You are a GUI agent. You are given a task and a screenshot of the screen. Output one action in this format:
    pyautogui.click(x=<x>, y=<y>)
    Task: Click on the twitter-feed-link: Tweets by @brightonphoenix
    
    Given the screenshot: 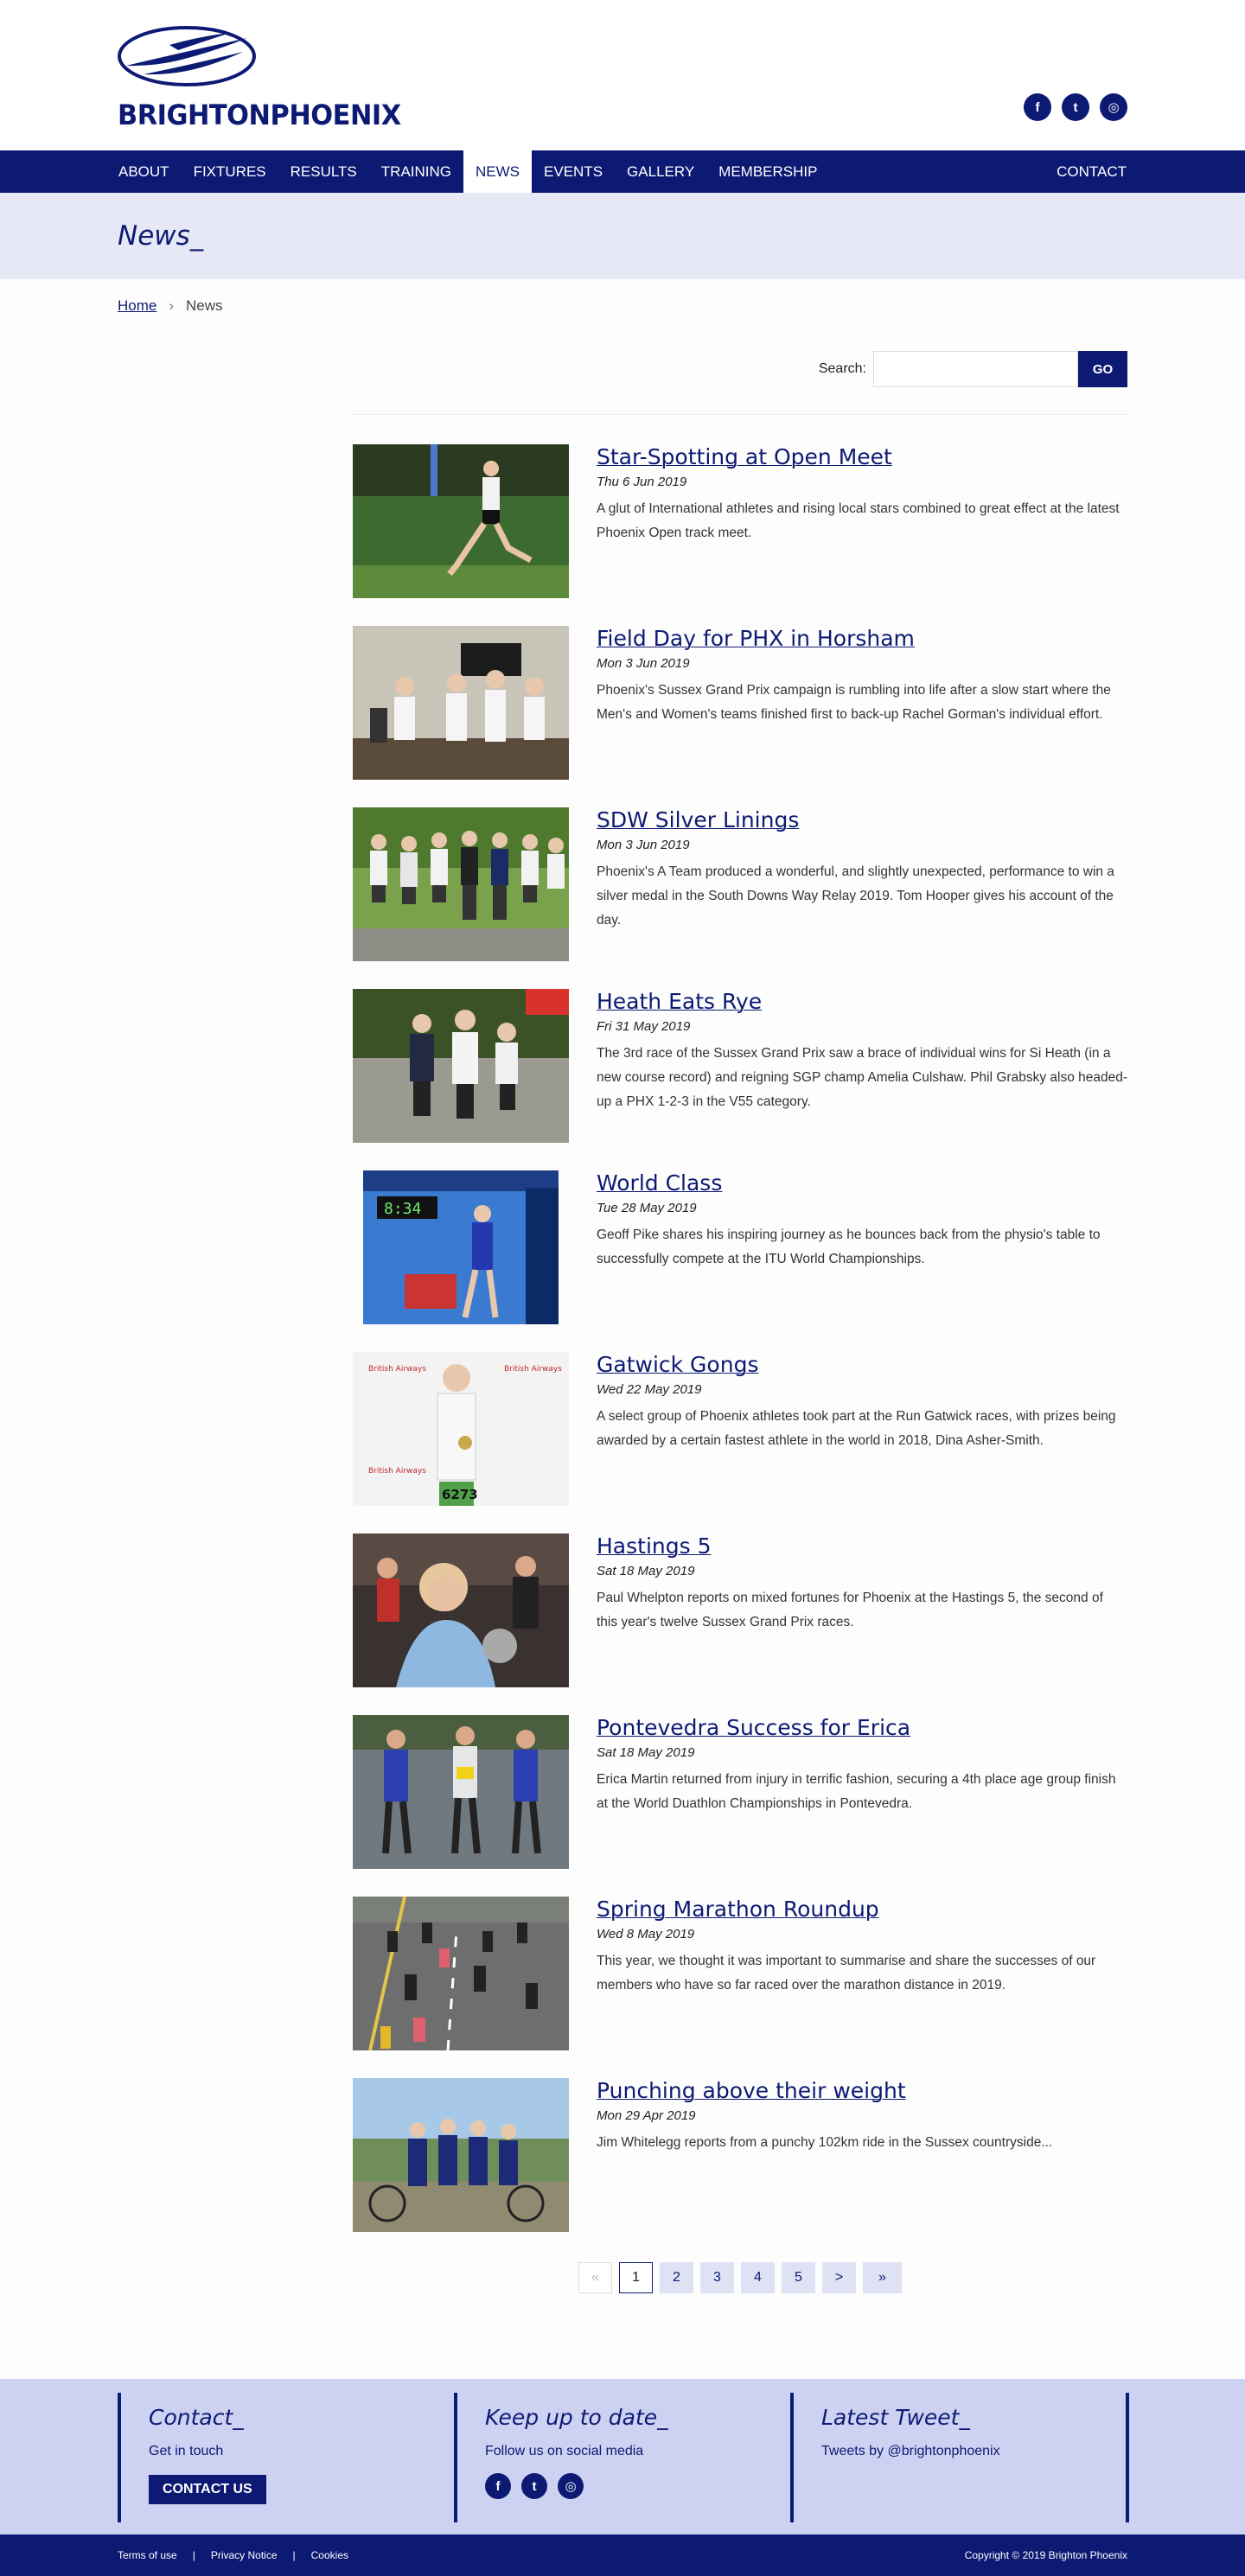 What is the action you would take?
    pyautogui.click(x=935, y=2451)
    